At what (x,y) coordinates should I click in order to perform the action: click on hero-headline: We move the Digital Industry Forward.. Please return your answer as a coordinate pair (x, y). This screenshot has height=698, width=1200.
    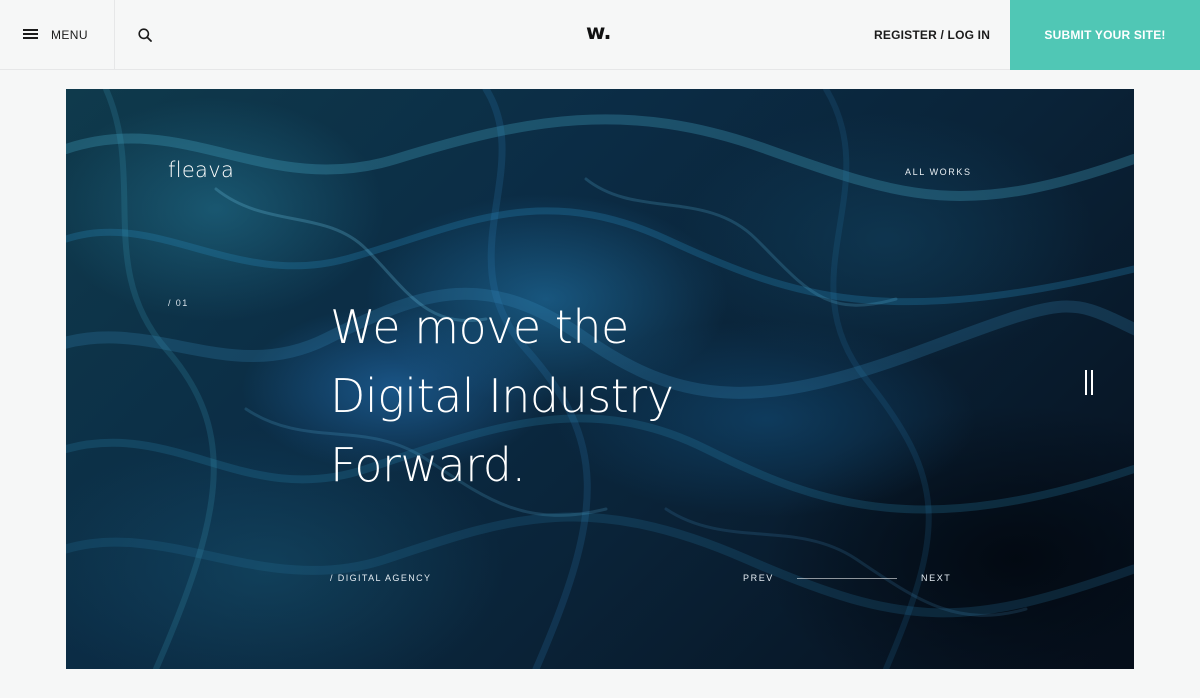
    Looking at the image, I should click on (560, 396).